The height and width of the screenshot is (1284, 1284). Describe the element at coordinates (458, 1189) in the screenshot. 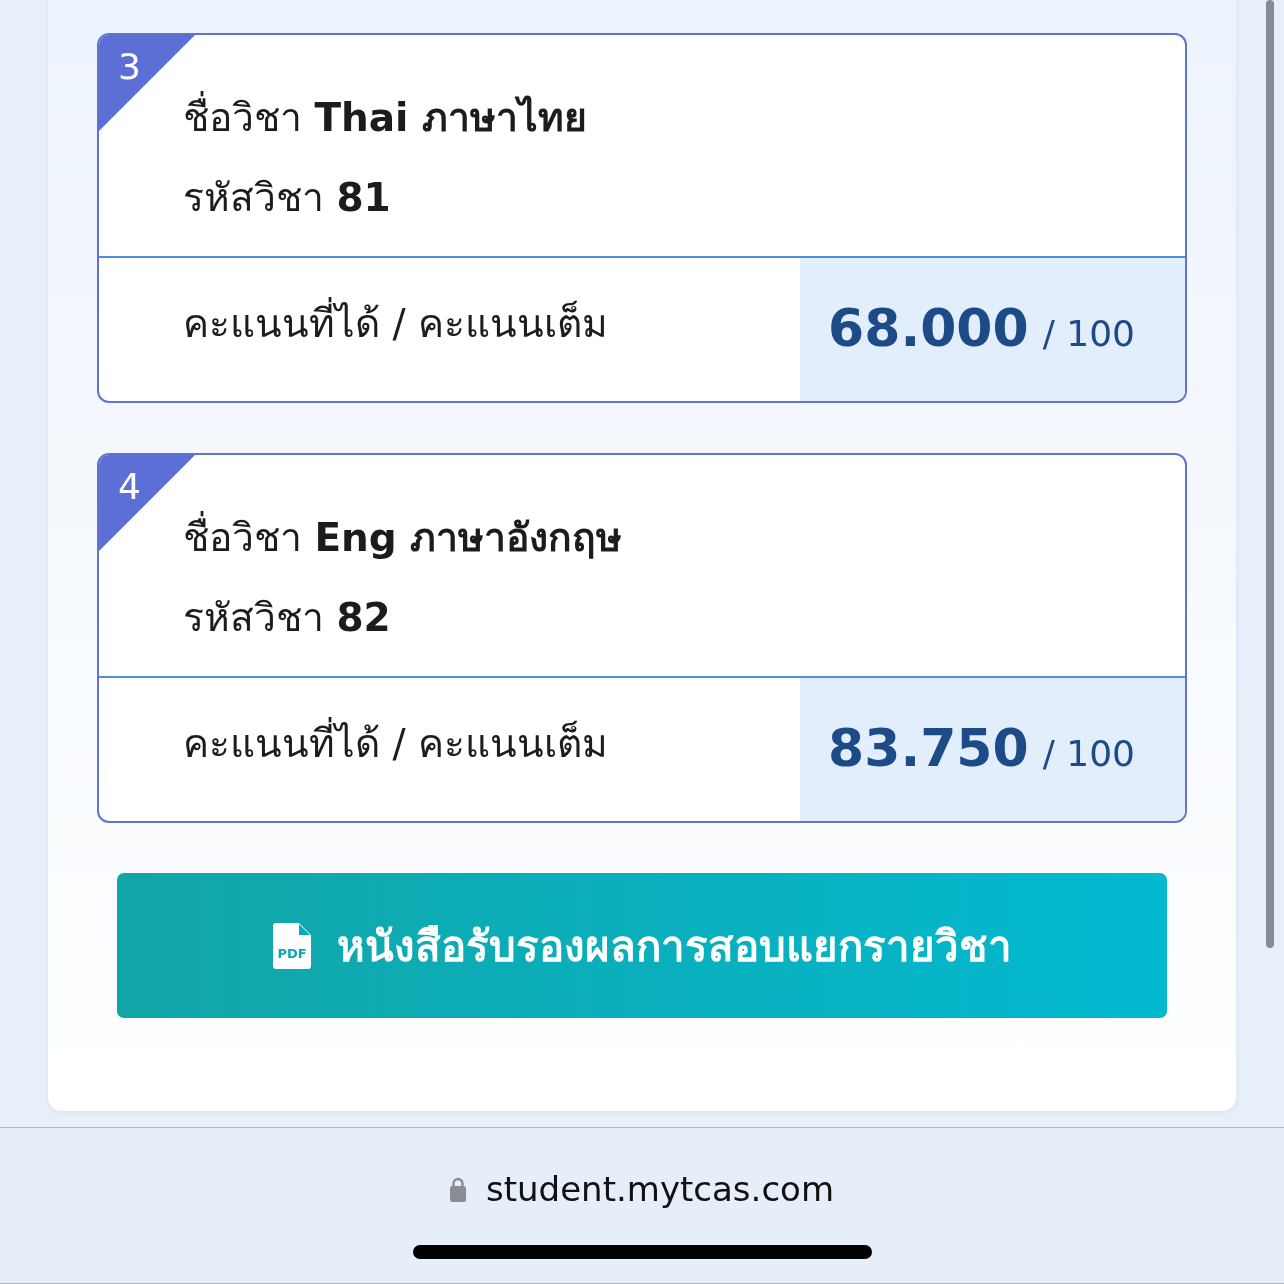

I see `lock-icon` at that location.